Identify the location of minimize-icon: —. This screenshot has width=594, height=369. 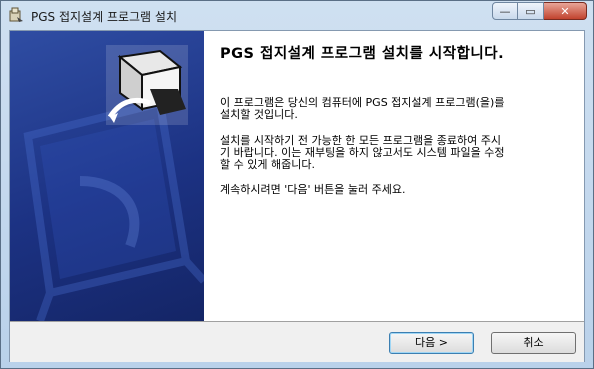
(505, 11).